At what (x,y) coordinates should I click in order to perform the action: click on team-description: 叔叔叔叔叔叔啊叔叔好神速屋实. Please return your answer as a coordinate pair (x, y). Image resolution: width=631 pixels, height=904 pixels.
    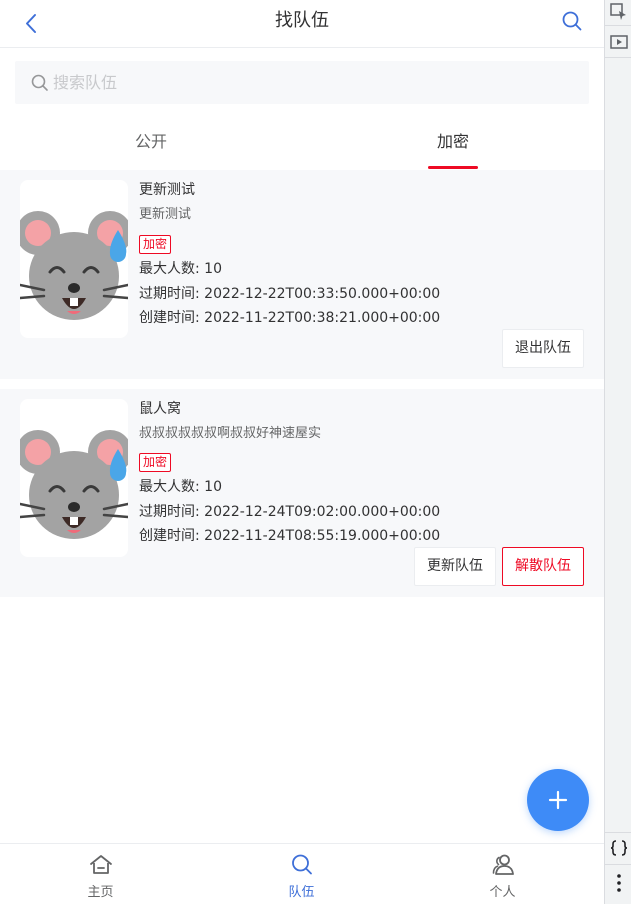
    Looking at the image, I should click on (230, 433).